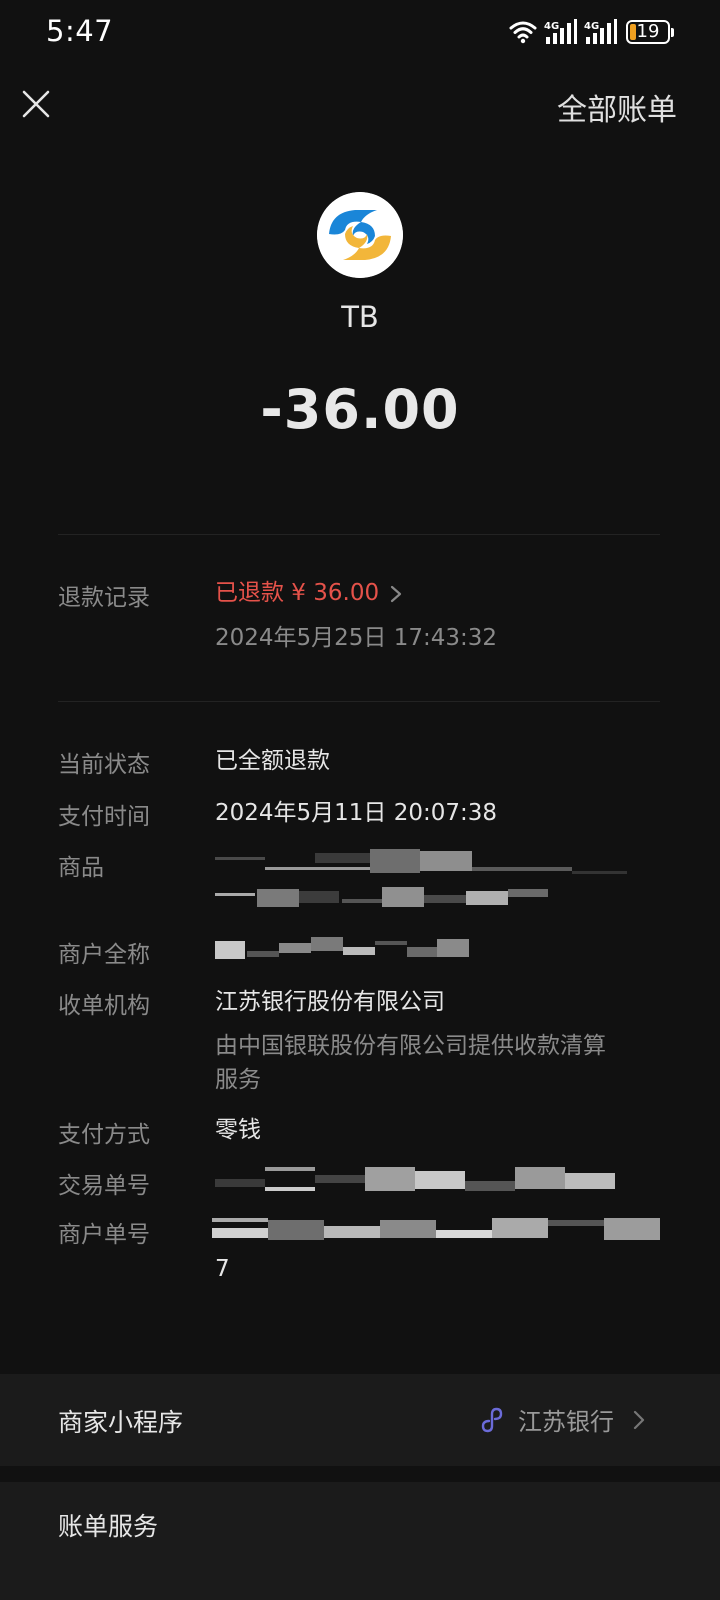  What do you see at coordinates (272, 761) in the screenshot?
I see `current-status-value: 已全额退款` at bounding box center [272, 761].